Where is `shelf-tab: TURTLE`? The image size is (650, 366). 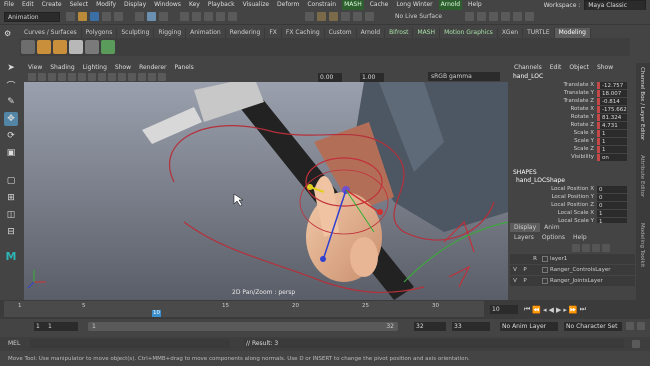
shelf-tab: TURTLE is located at coordinates (539, 33).